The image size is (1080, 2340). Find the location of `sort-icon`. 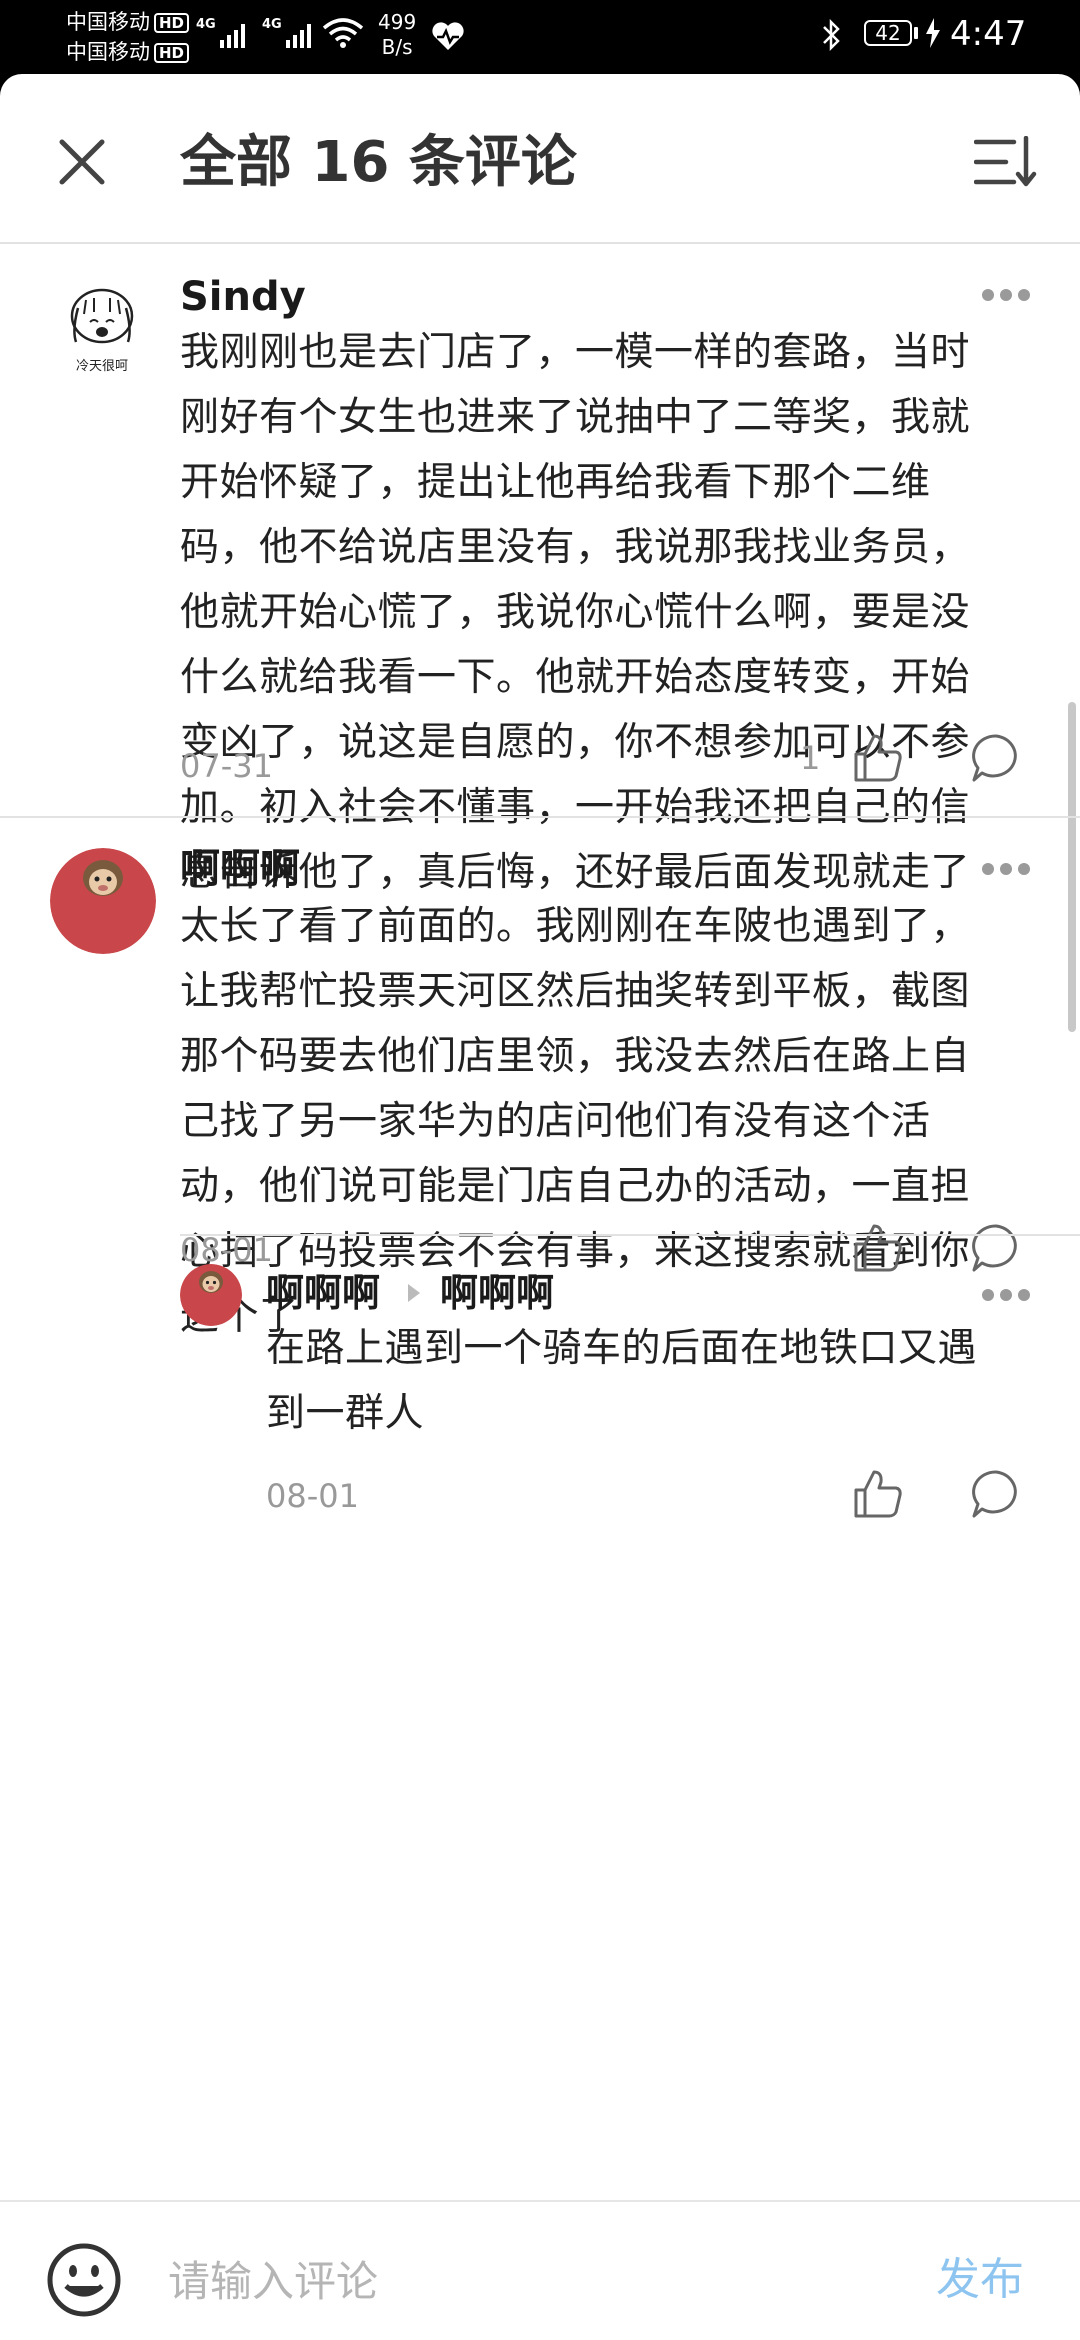

sort-icon is located at coordinates (1006, 162).